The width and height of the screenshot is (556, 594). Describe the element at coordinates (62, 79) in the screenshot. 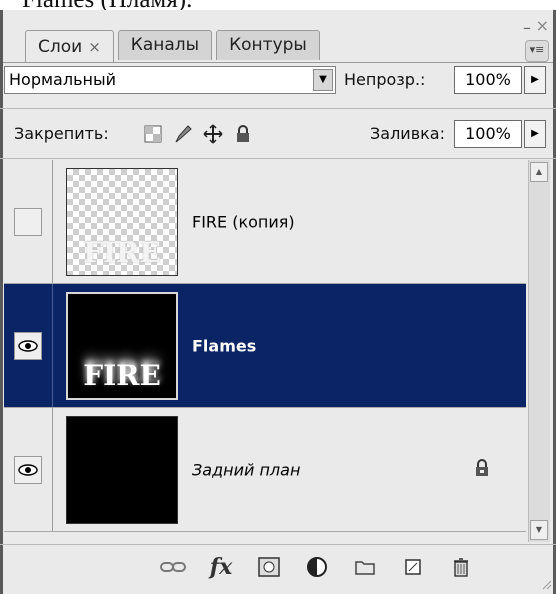

I see `blend-mode-value: Нормальный` at that location.